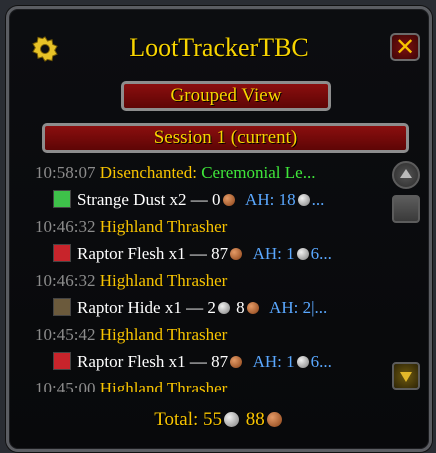 The image size is (436, 453). I want to click on close-button: ✕, so click(405, 47).